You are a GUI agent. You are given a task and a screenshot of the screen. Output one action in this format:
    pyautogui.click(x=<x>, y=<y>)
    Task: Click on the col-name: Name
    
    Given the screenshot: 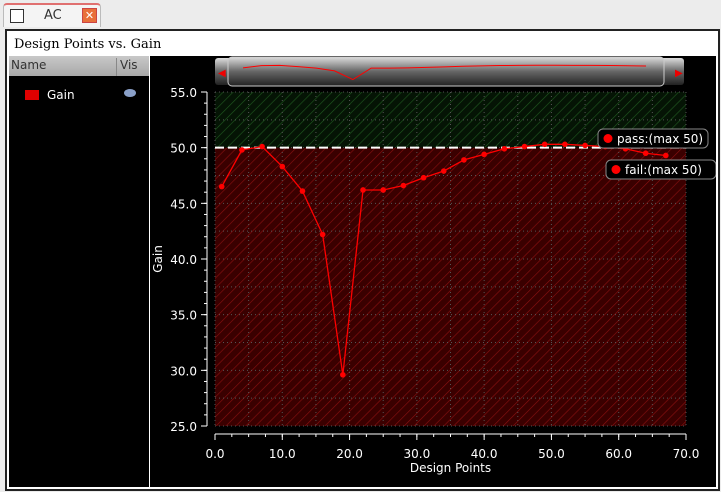 What is the action you would take?
    pyautogui.click(x=28, y=65)
    